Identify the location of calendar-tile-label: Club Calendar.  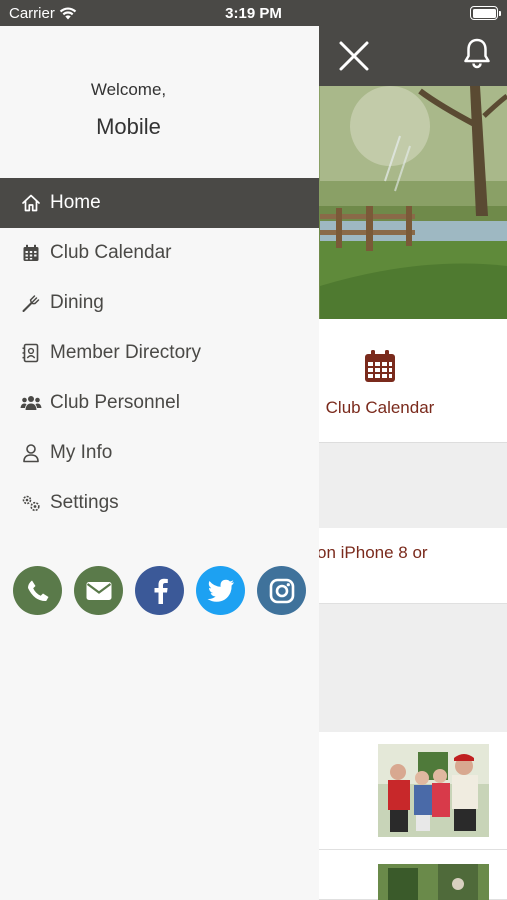
(380, 408).